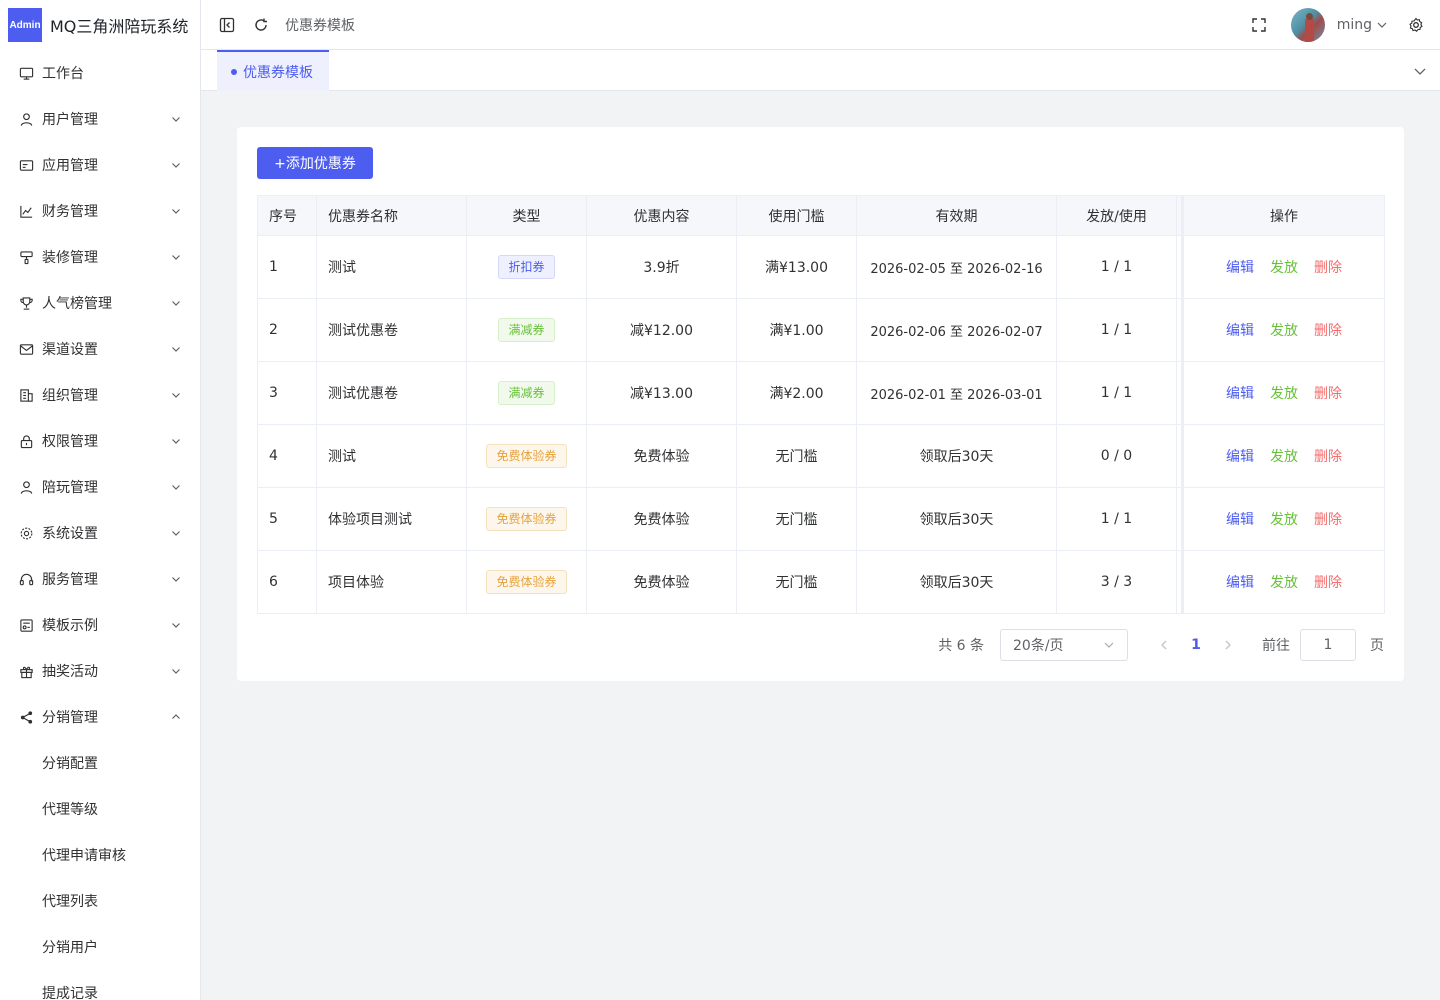  What do you see at coordinates (1228, 645) in the screenshot?
I see `next-page-icon` at bounding box center [1228, 645].